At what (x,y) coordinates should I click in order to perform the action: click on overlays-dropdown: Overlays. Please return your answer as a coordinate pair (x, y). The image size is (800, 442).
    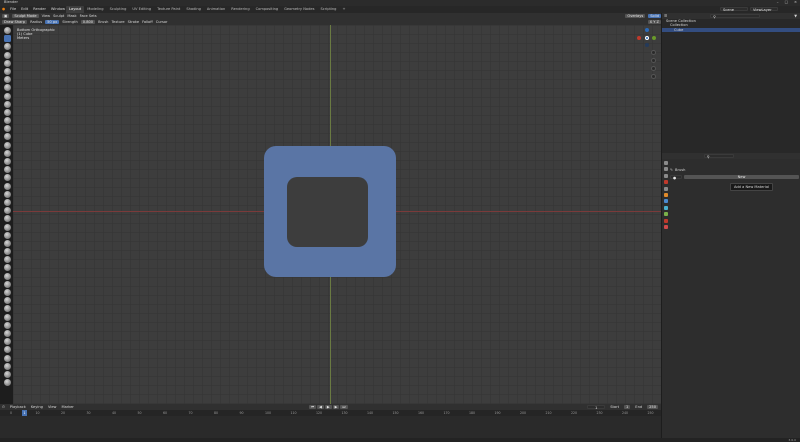
    Looking at the image, I should click on (635, 16).